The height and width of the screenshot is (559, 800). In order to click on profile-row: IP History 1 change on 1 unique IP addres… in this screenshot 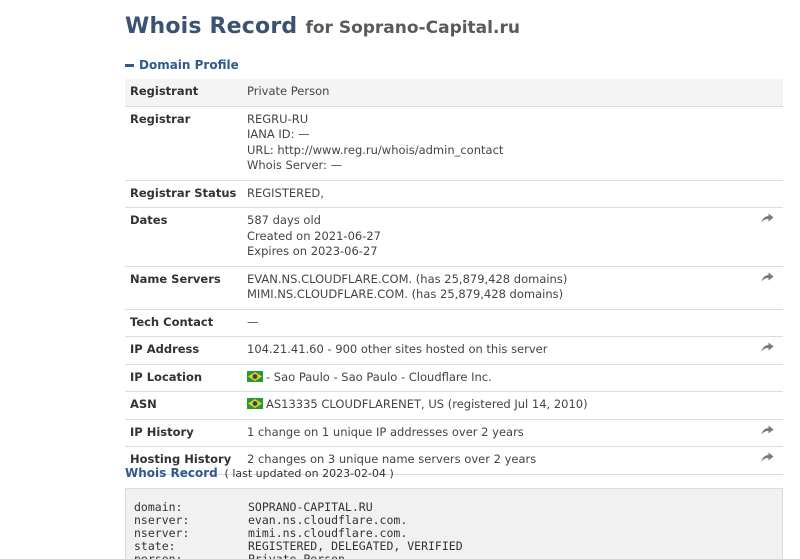, I will do `click(454, 433)`.